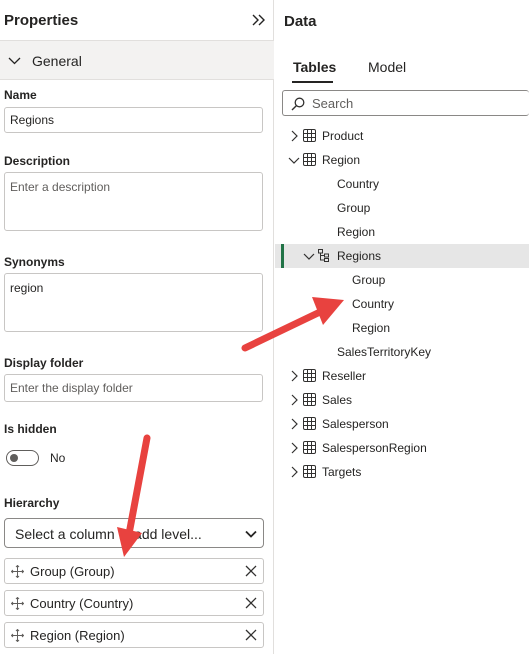  I want to click on tree-level-country: Country, so click(402, 304).